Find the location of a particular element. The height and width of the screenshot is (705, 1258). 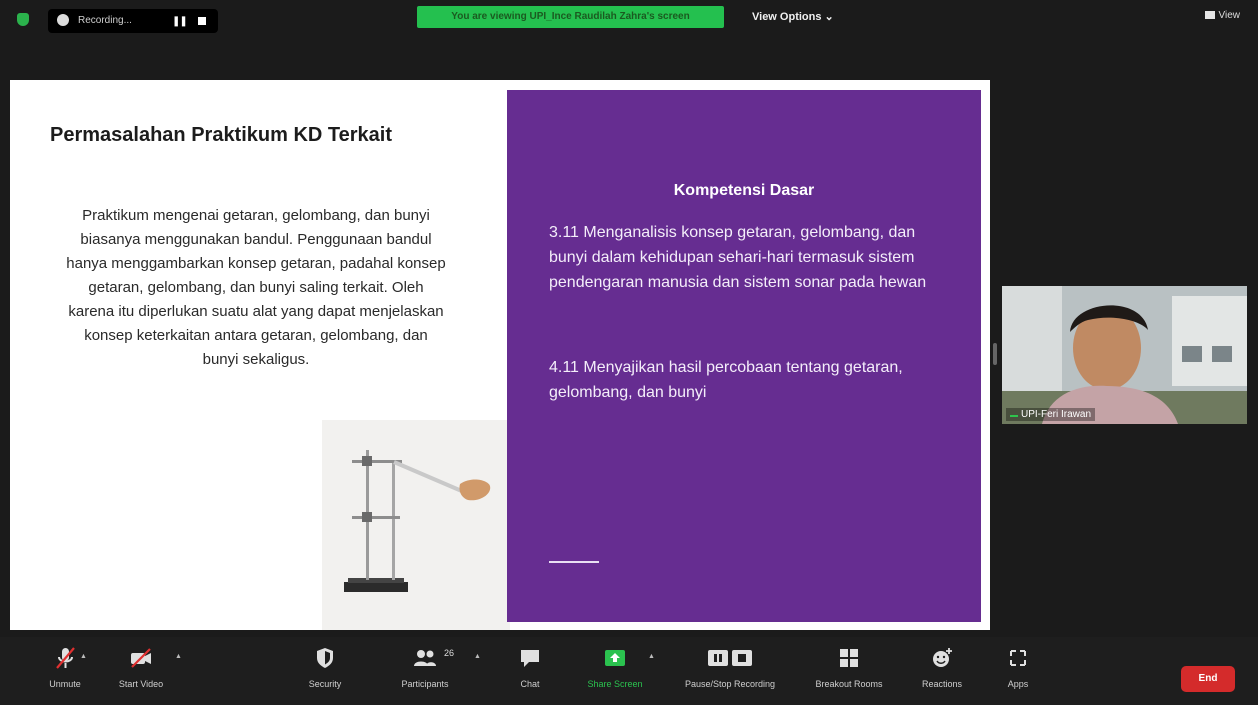

participants-label: Participants is located at coordinates (425, 684).